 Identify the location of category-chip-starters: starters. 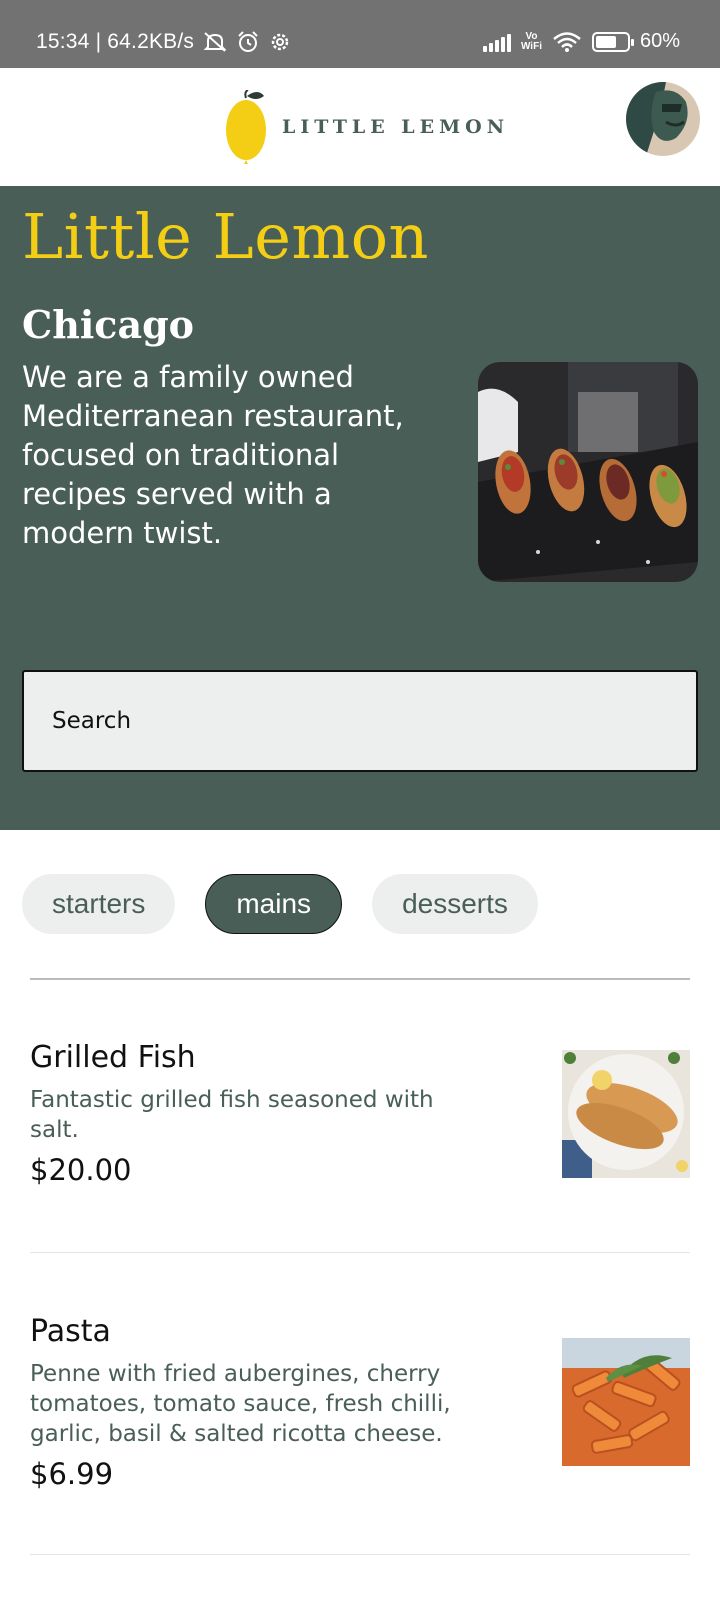
(99, 904).